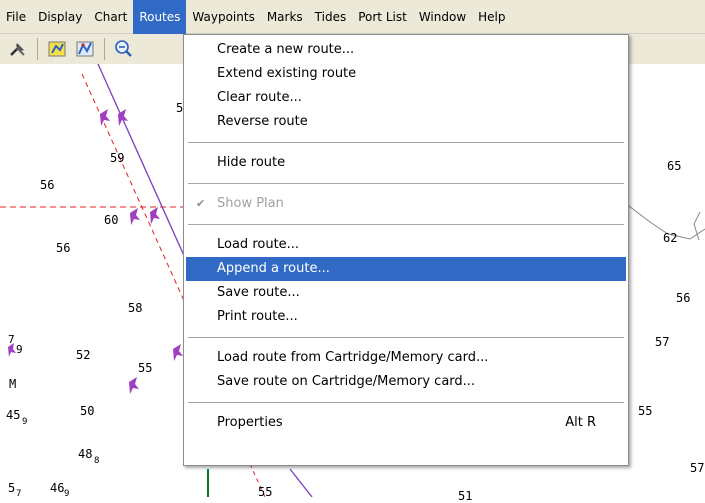  What do you see at coordinates (250, 203) in the screenshot?
I see `menu-item-label: Show Plan` at bounding box center [250, 203].